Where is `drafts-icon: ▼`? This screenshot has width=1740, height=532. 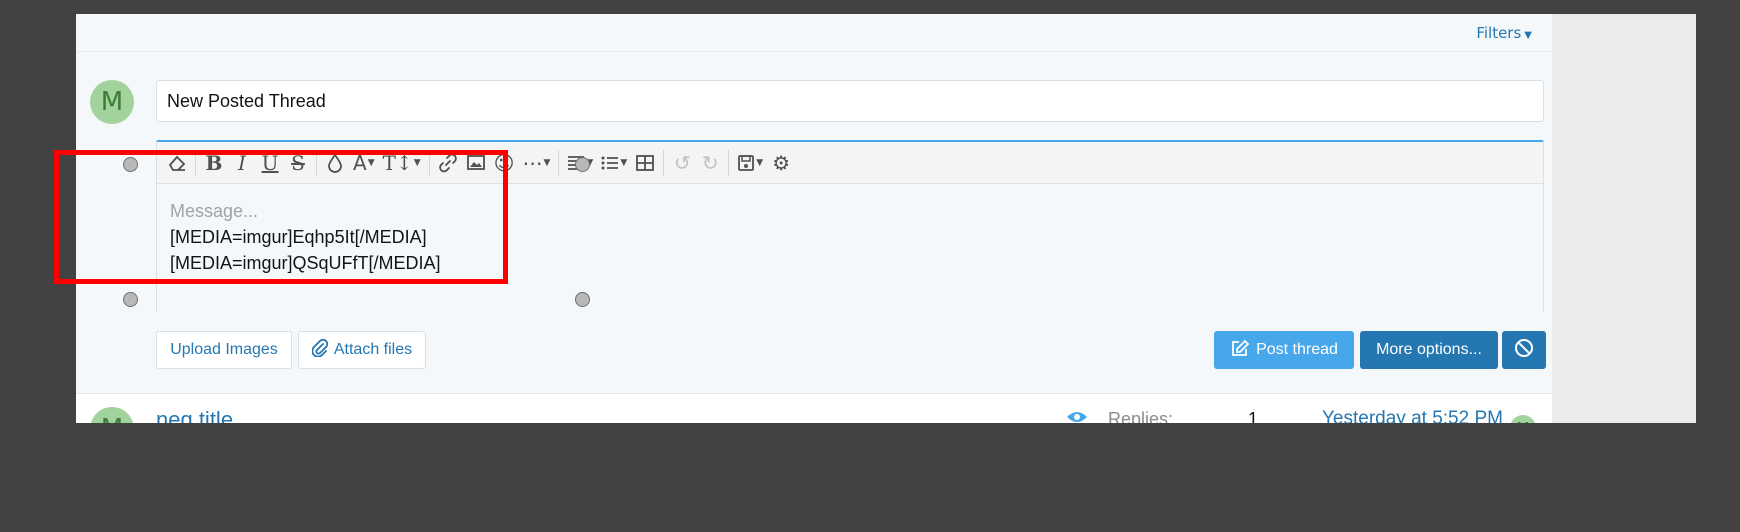
drafts-icon: ▼ is located at coordinates (750, 163).